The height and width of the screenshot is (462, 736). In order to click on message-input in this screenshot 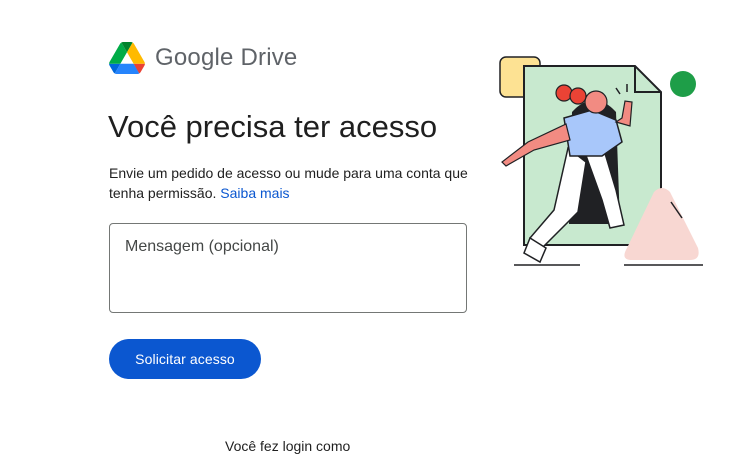, I will do `click(288, 268)`.